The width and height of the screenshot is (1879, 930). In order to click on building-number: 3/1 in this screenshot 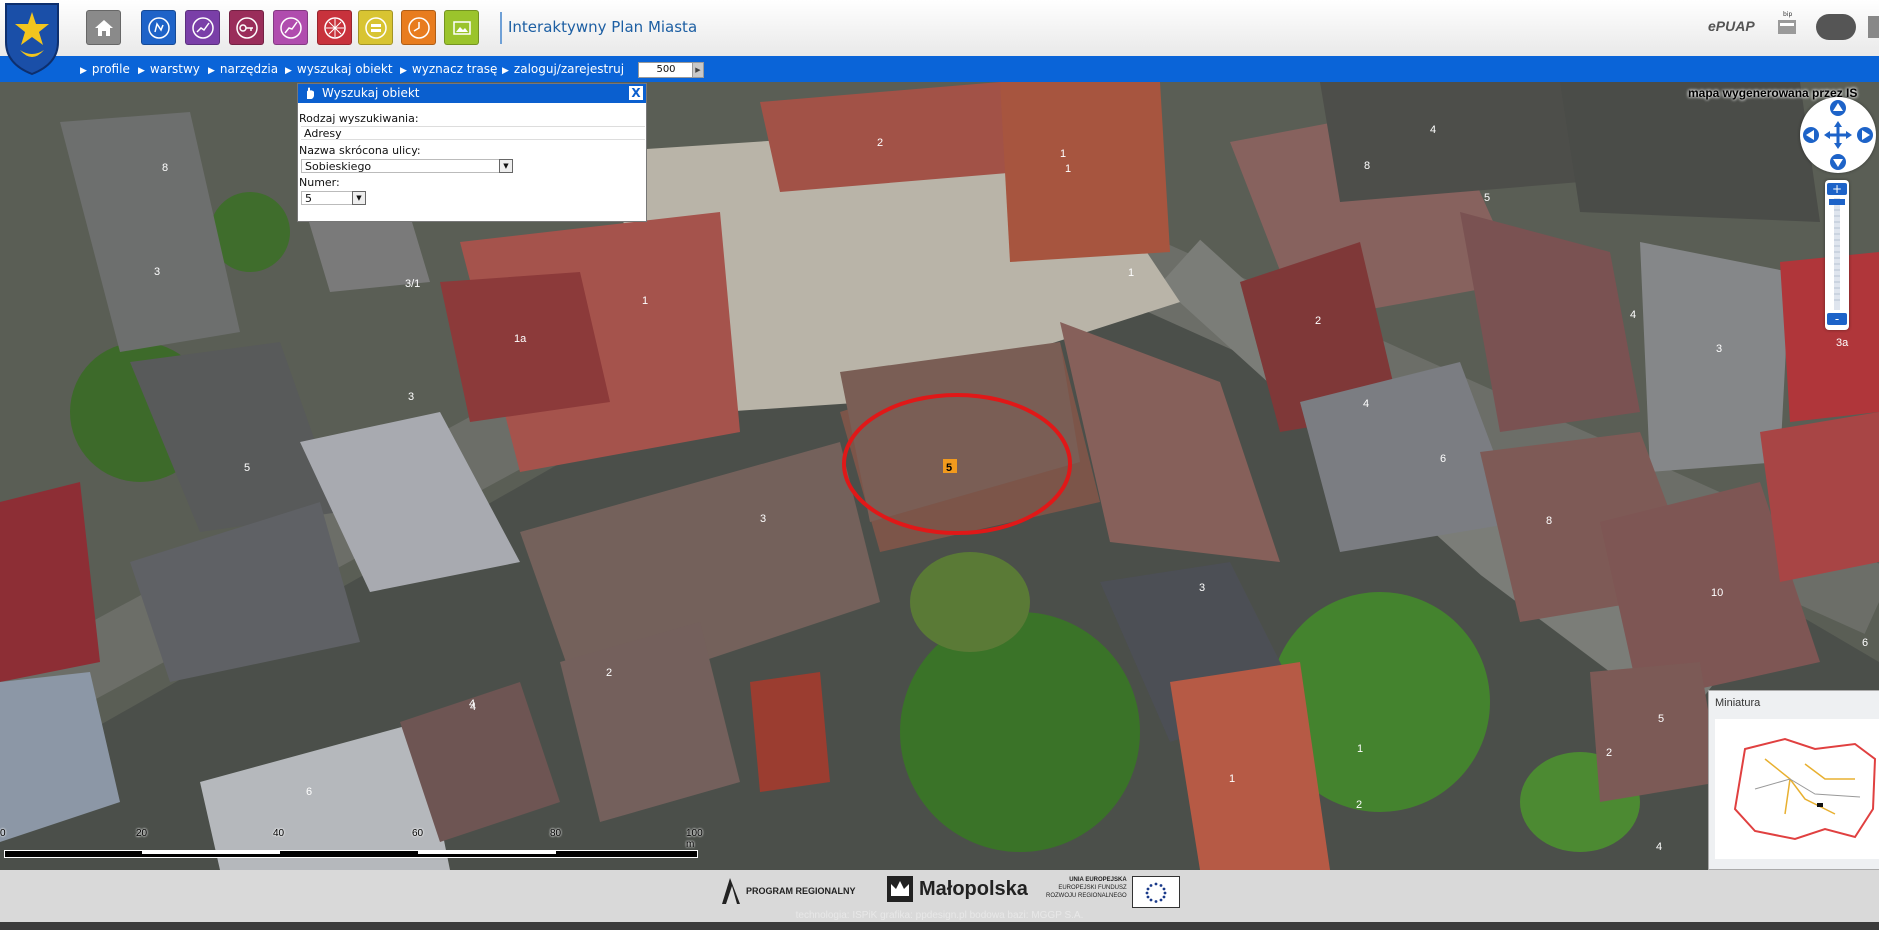, I will do `click(412, 284)`.